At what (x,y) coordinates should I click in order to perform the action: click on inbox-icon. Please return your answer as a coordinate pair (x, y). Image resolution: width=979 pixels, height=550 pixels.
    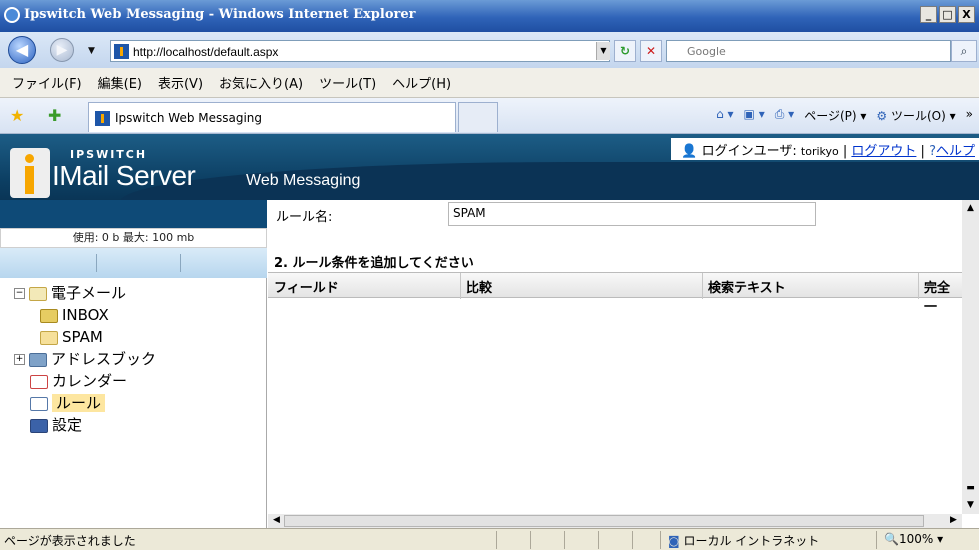
    Looking at the image, I should click on (49, 315).